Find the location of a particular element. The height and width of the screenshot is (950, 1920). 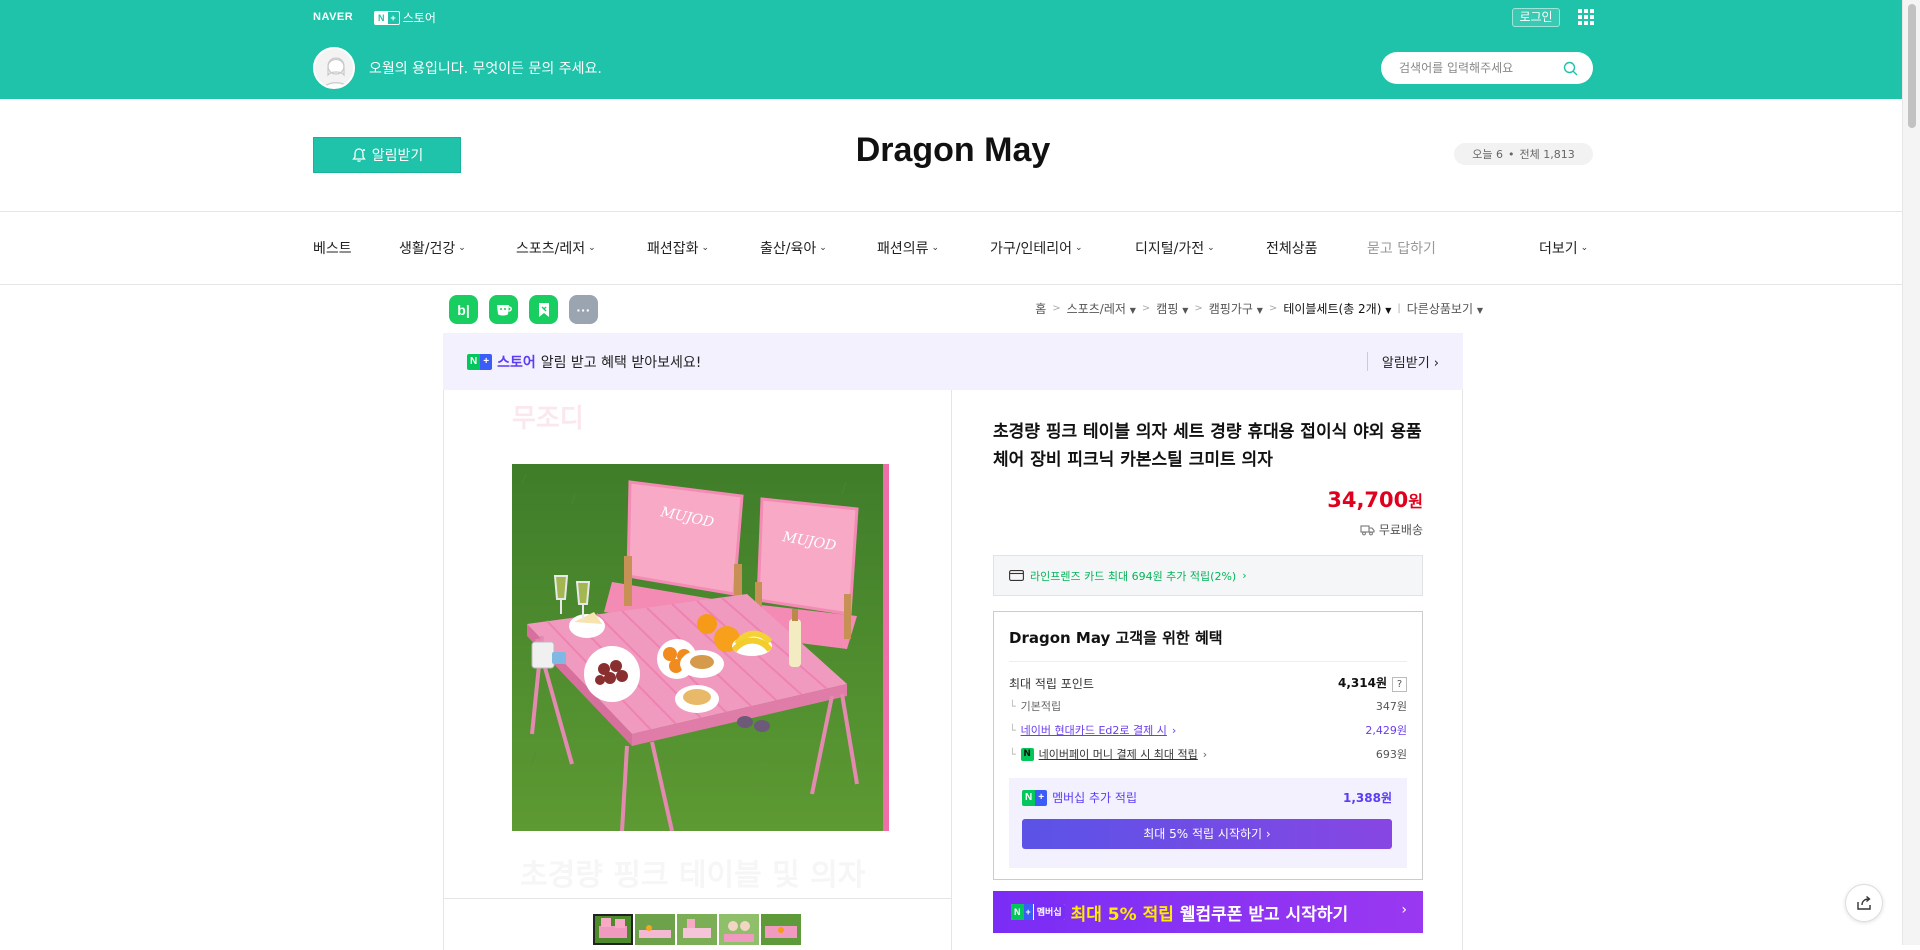

thumbnail-strip is located at coordinates (697, 929).